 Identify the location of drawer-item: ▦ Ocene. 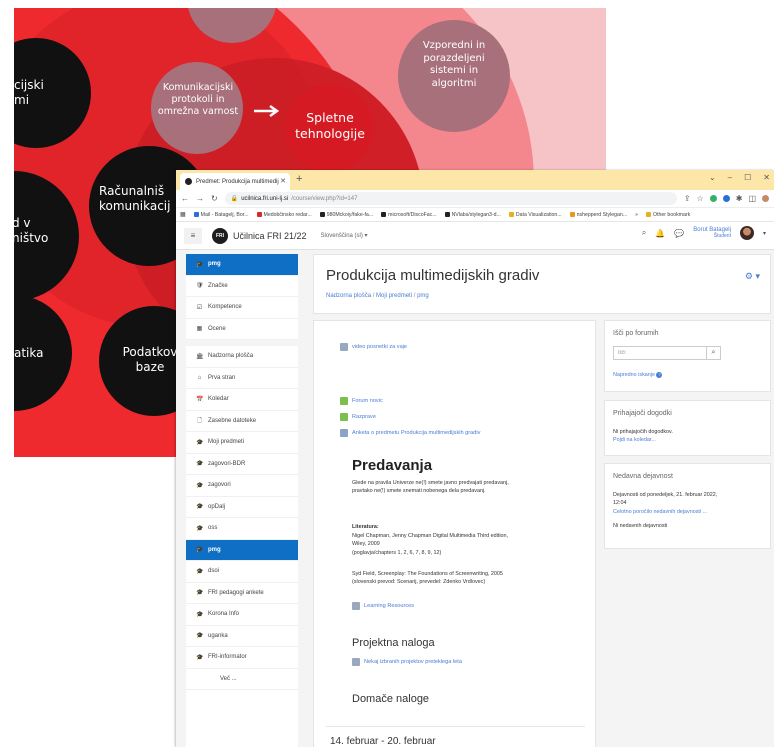
(242, 329).